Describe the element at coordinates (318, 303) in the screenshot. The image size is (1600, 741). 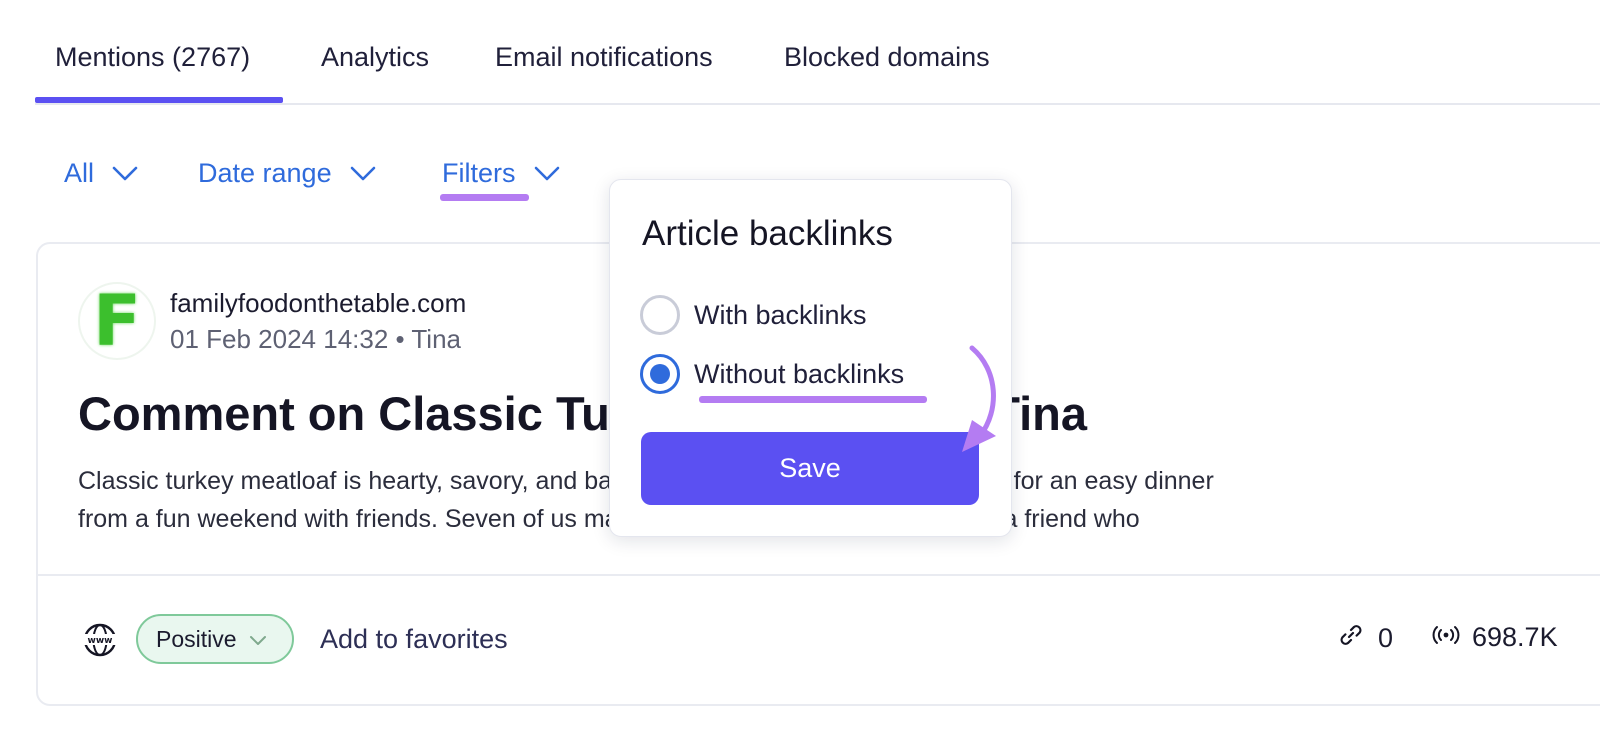
I see `mention-domain: familyfoodonthetable.com` at that location.